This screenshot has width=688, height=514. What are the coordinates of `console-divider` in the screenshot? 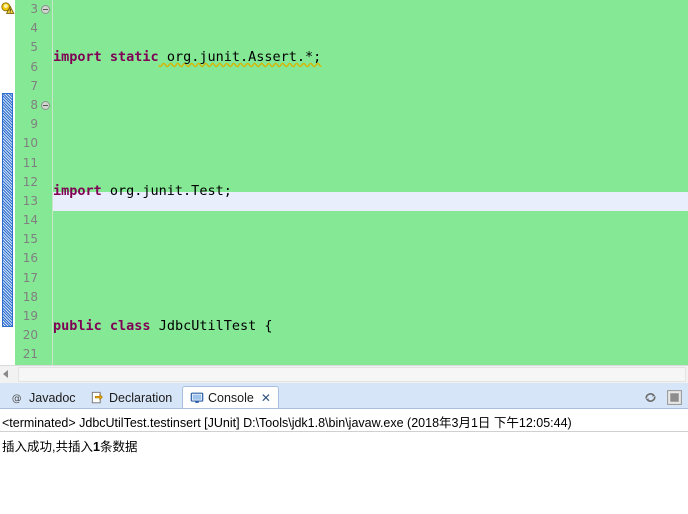 It's located at (344, 431).